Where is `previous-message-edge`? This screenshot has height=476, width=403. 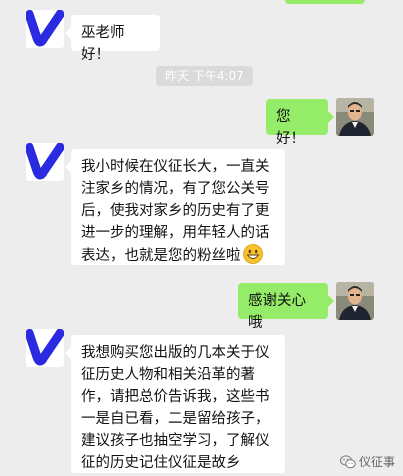
previous-message-edge is located at coordinates (325, 2).